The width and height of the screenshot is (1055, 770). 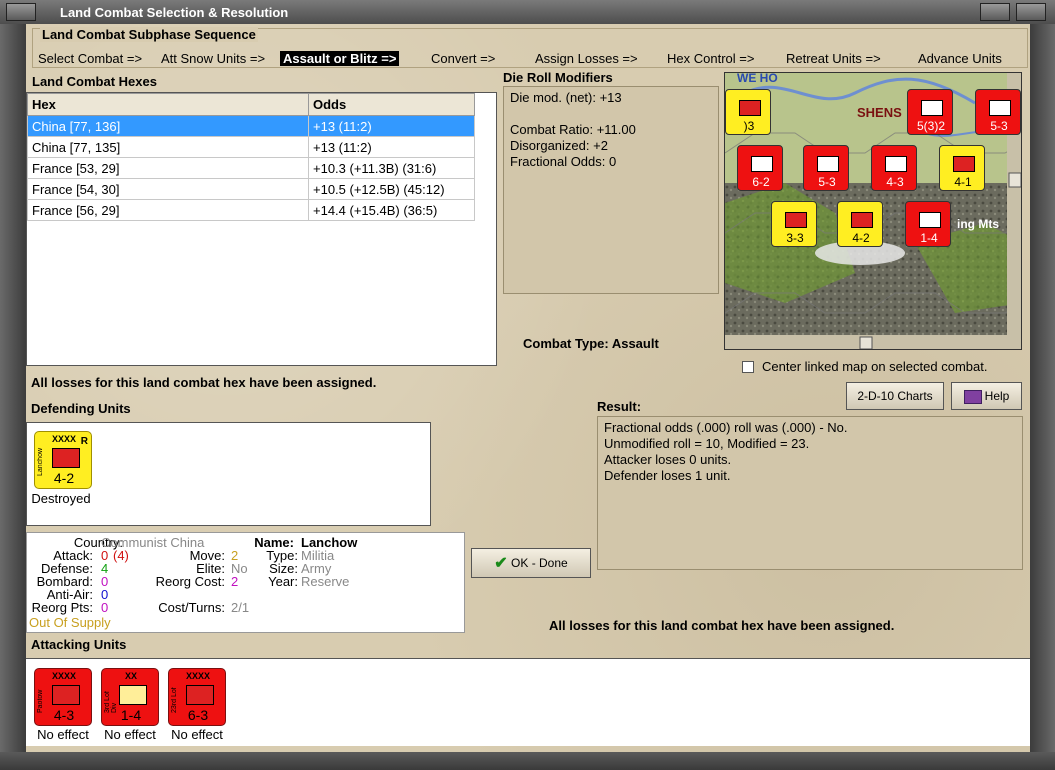 What do you see at coordinates (531, 563) in the screenshot?
I see `ok-done-button: ✔ OK - Done` at bounding box center [531, 563].